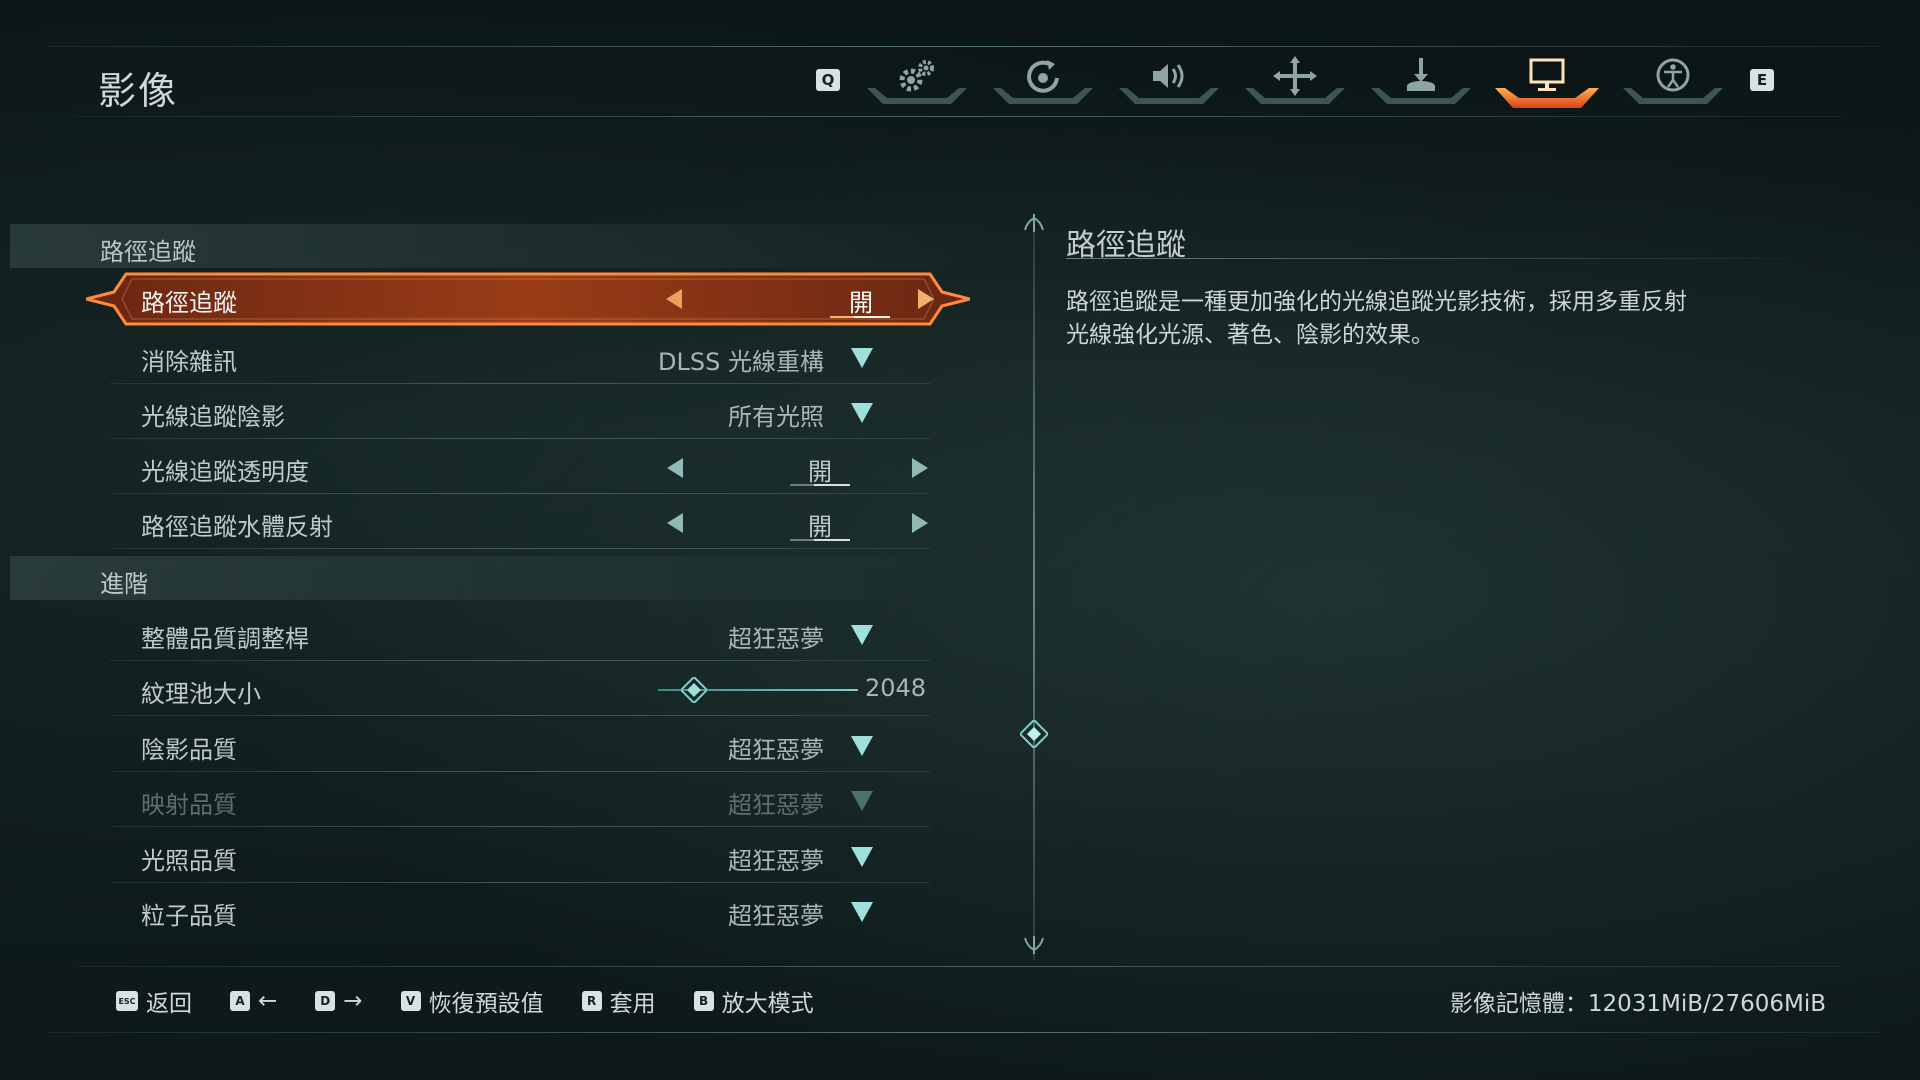 This screenshot has width=1920, height=1080. What do you see at coordinates (1295, 76) in the screenshot?
I see `move-icon` at bounding box center [1295, 76].